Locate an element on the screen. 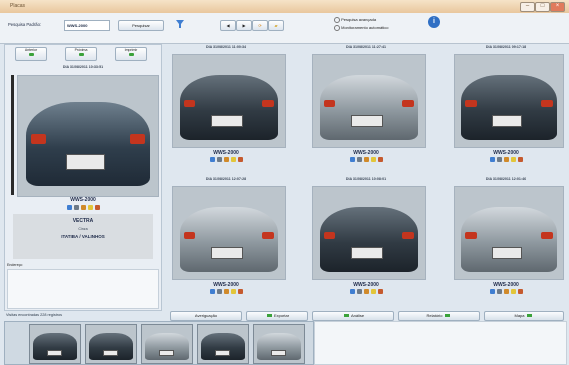  close-button: × is located at coordinates (557, 7).